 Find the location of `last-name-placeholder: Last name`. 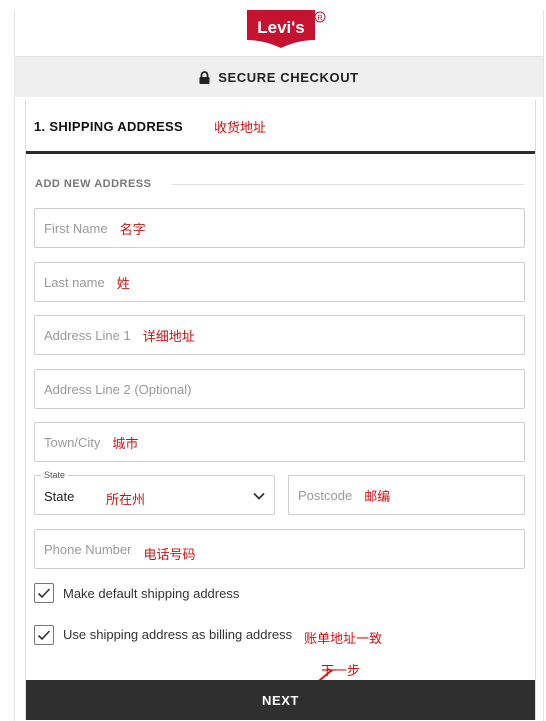

last-name-placeholder: Last name is located at coordinates (74, 282).